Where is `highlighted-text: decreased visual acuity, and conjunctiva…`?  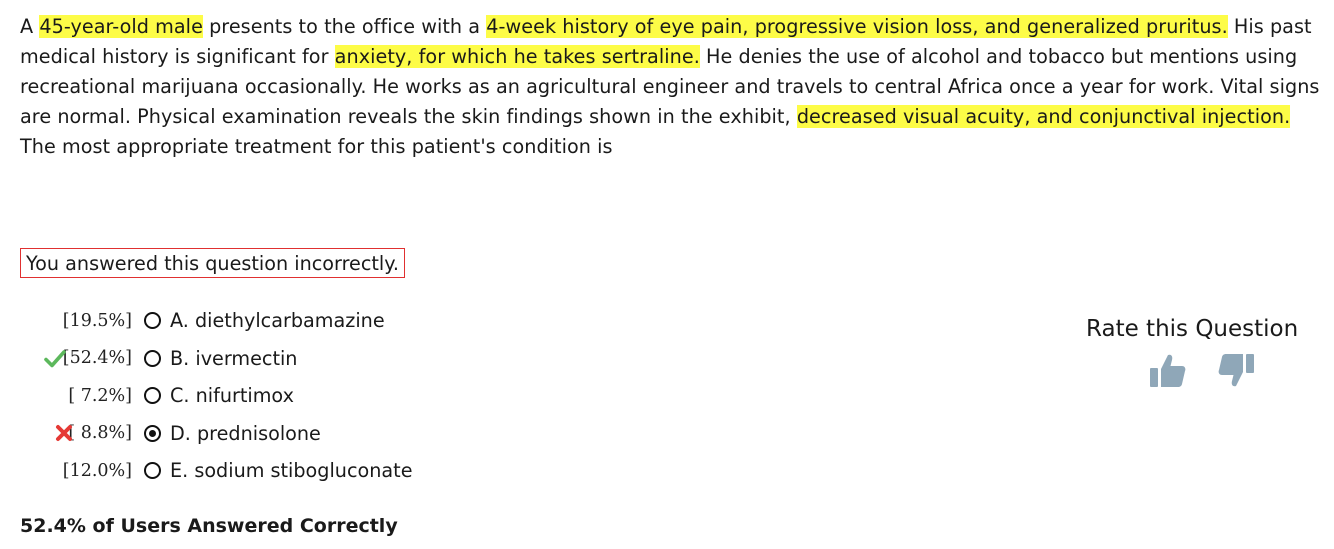 highlighted-text: decreased visual acuity, and conjunctiva… is located at coordinates (1043, 116).